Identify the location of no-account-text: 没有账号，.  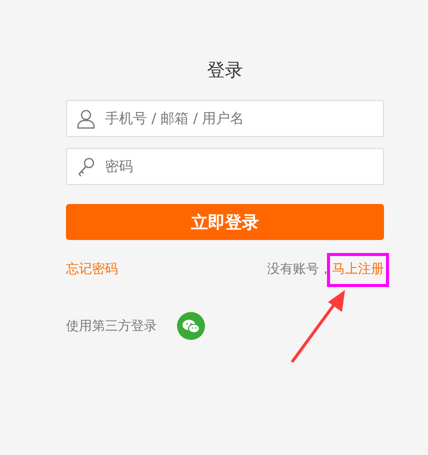
(299, 269).